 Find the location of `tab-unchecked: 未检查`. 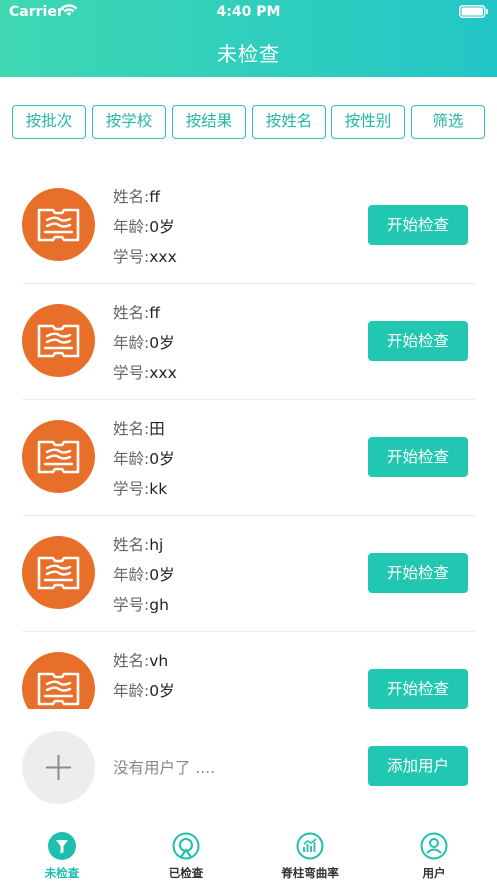

tab-unchecked: 未检查 is located at coordinates (62, 853).